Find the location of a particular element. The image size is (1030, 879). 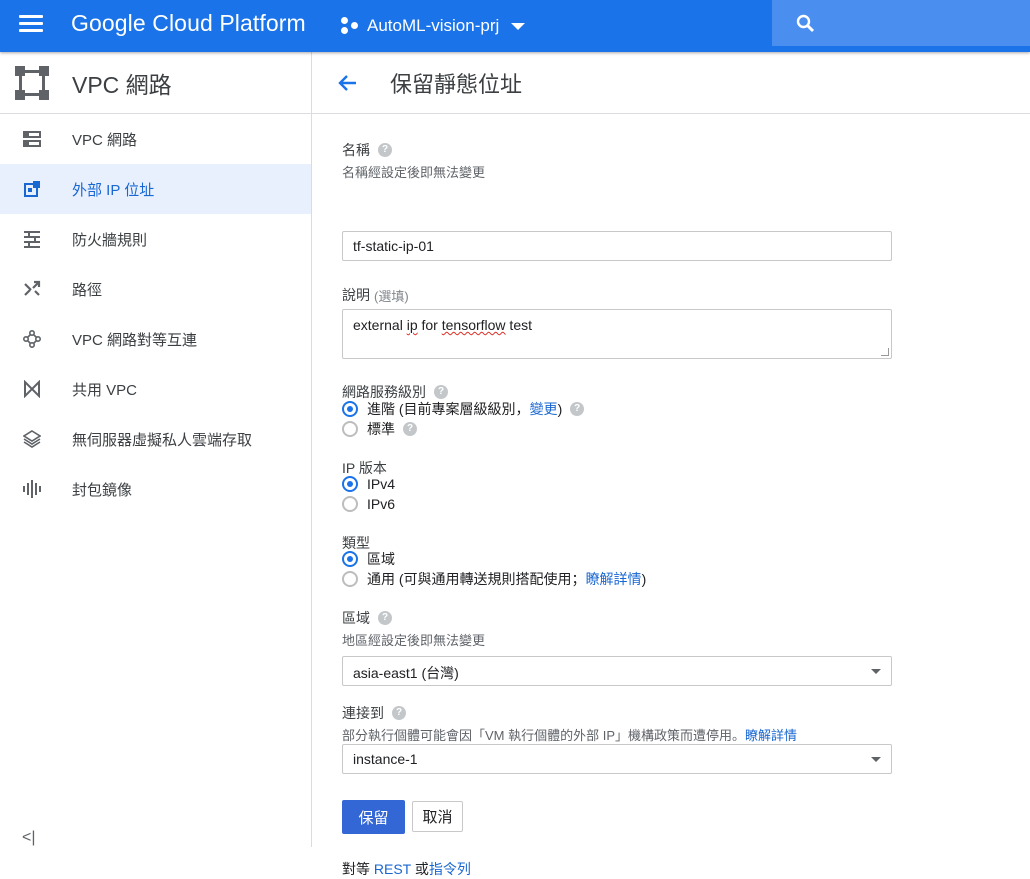

attached-select-value: instance-1 is located at coordinates (385, 759).